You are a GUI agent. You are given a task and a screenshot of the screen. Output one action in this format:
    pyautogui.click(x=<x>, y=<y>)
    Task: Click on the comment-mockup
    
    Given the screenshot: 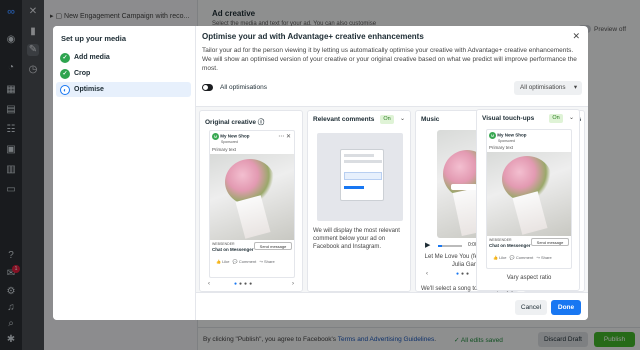 What is the action you would take?
    pyautogui.click(x=362, y=175)
    